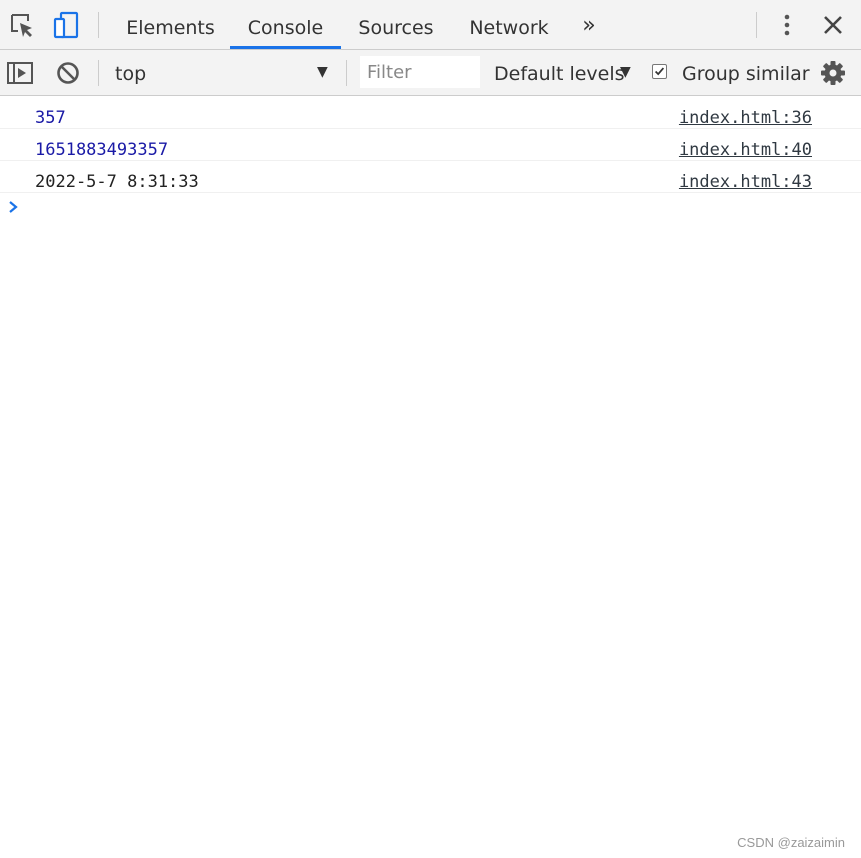 This screenshot has width=861, height=858. What do you see at coordinates (509, 25) in the screenshot?
I see `tab-network: Network` at bounding box center [509, 25].